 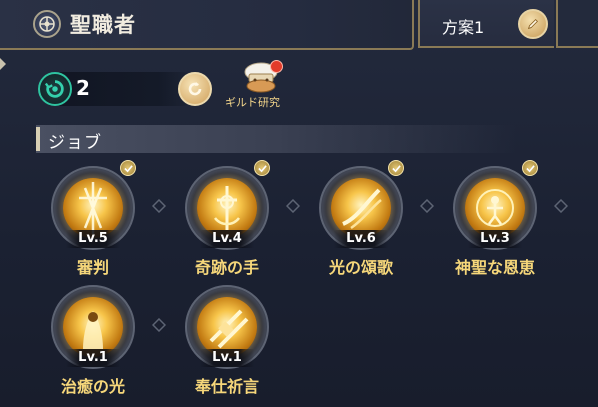 I want to click on skill-level: Lv.4, so click(x=227, y=239).